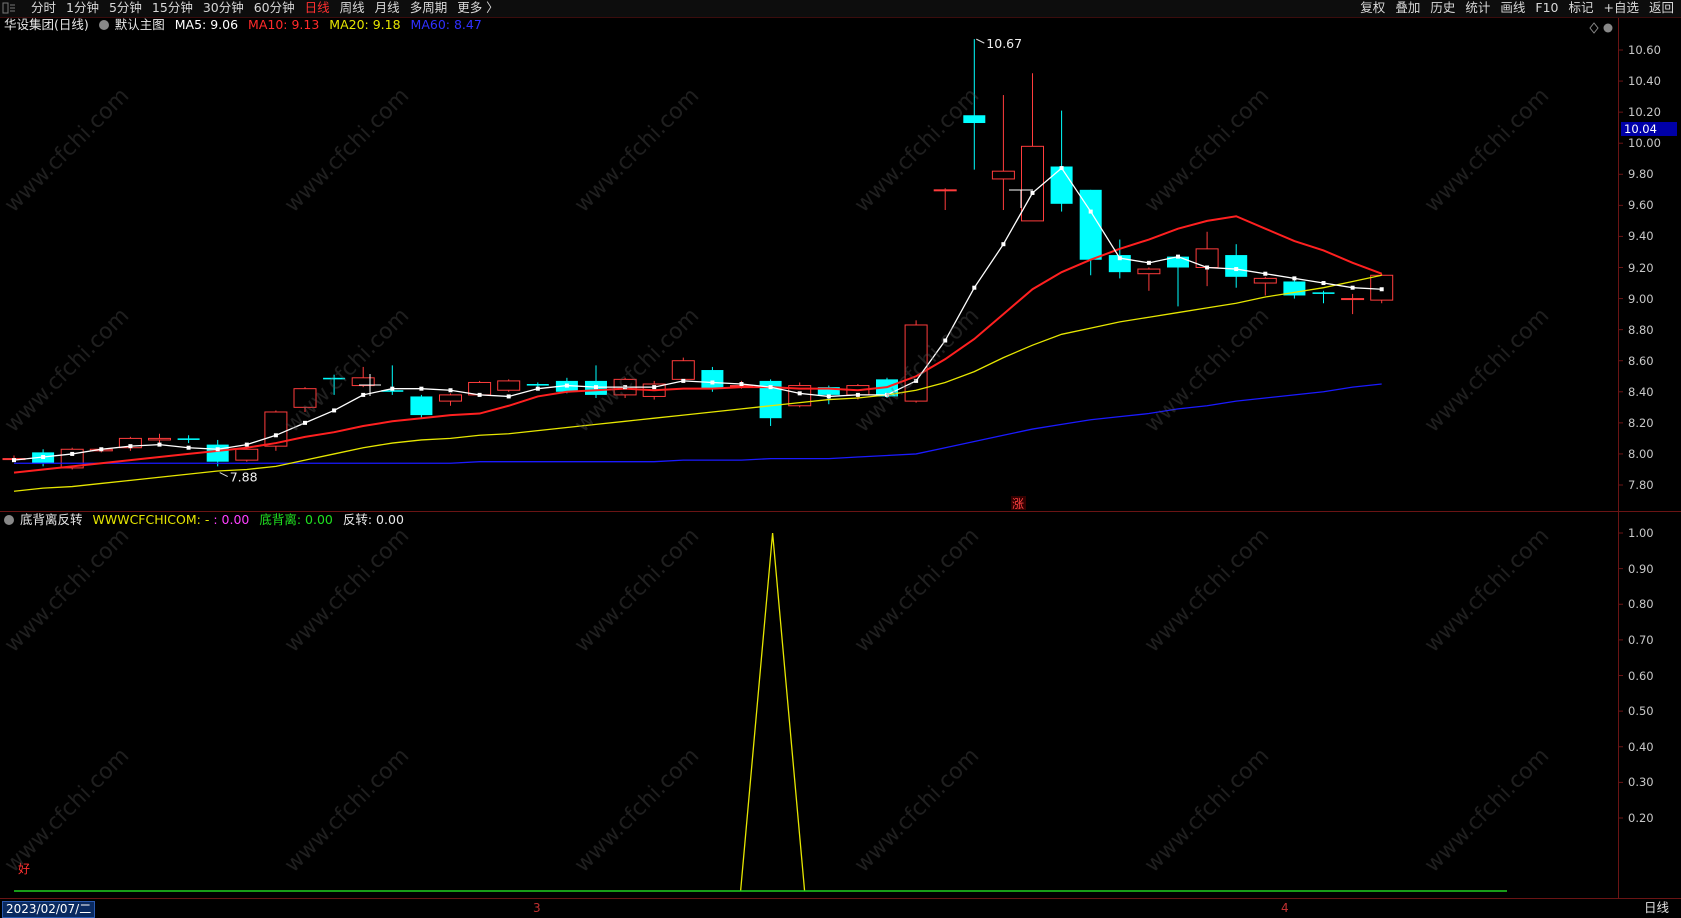 This screenshot has width=1681, height=918. Describe the element at coordinates (1641, 485) in the screenshot. I see `price-tick: 7.80` at that location.